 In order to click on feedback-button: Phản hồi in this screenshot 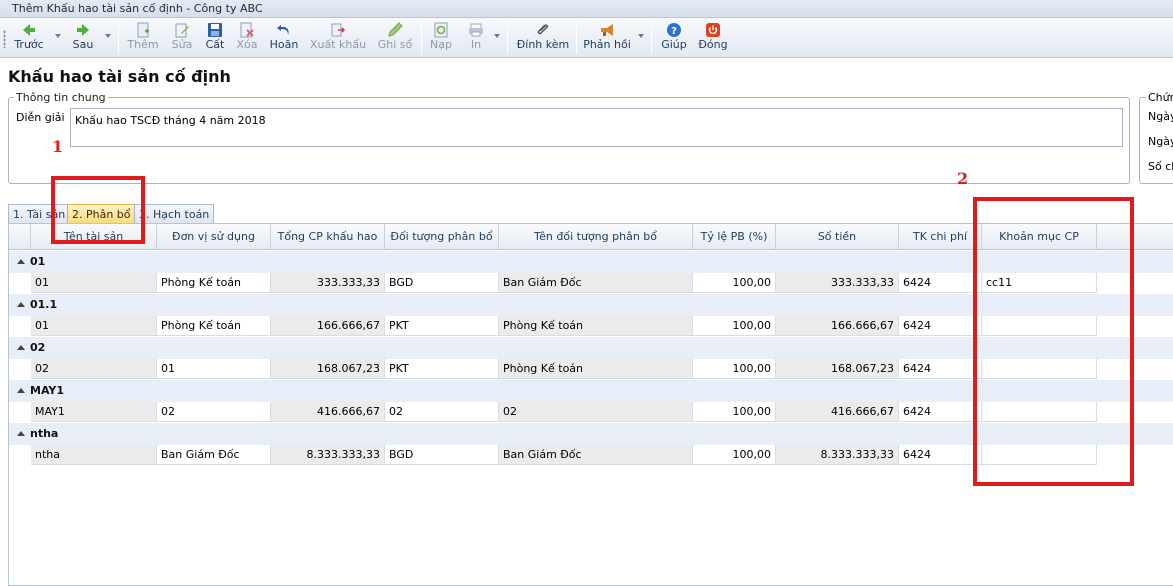, I will do `click(607, 38)`.